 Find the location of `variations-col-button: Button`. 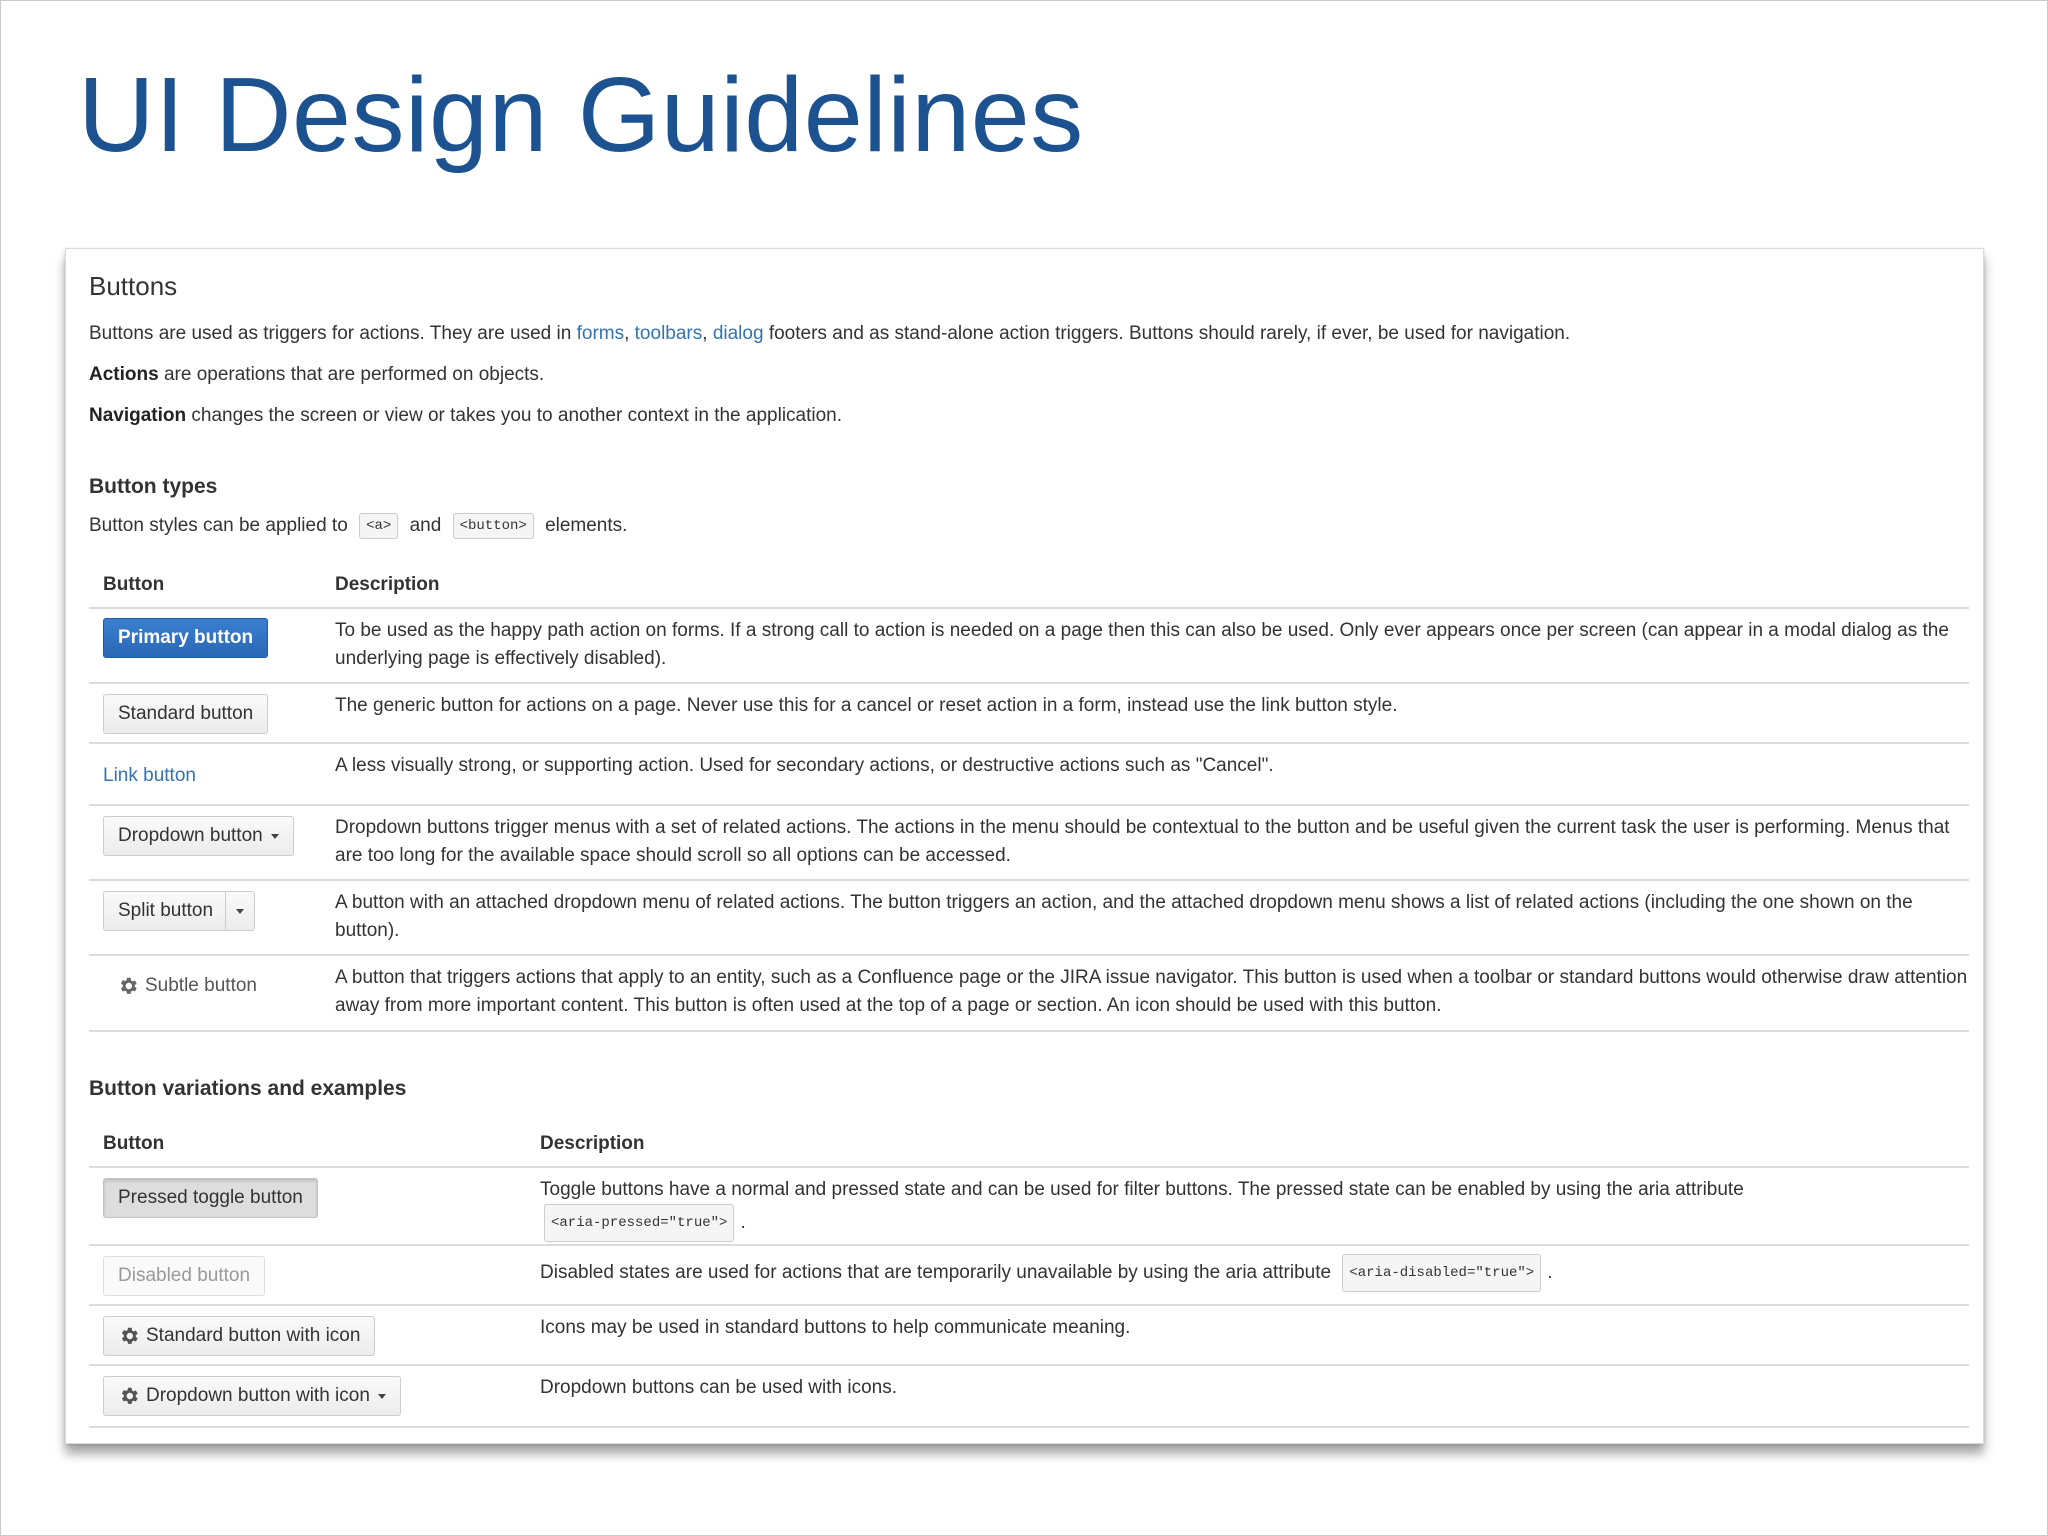

variations-col-button: Button is located at coordinates (134, 1143).